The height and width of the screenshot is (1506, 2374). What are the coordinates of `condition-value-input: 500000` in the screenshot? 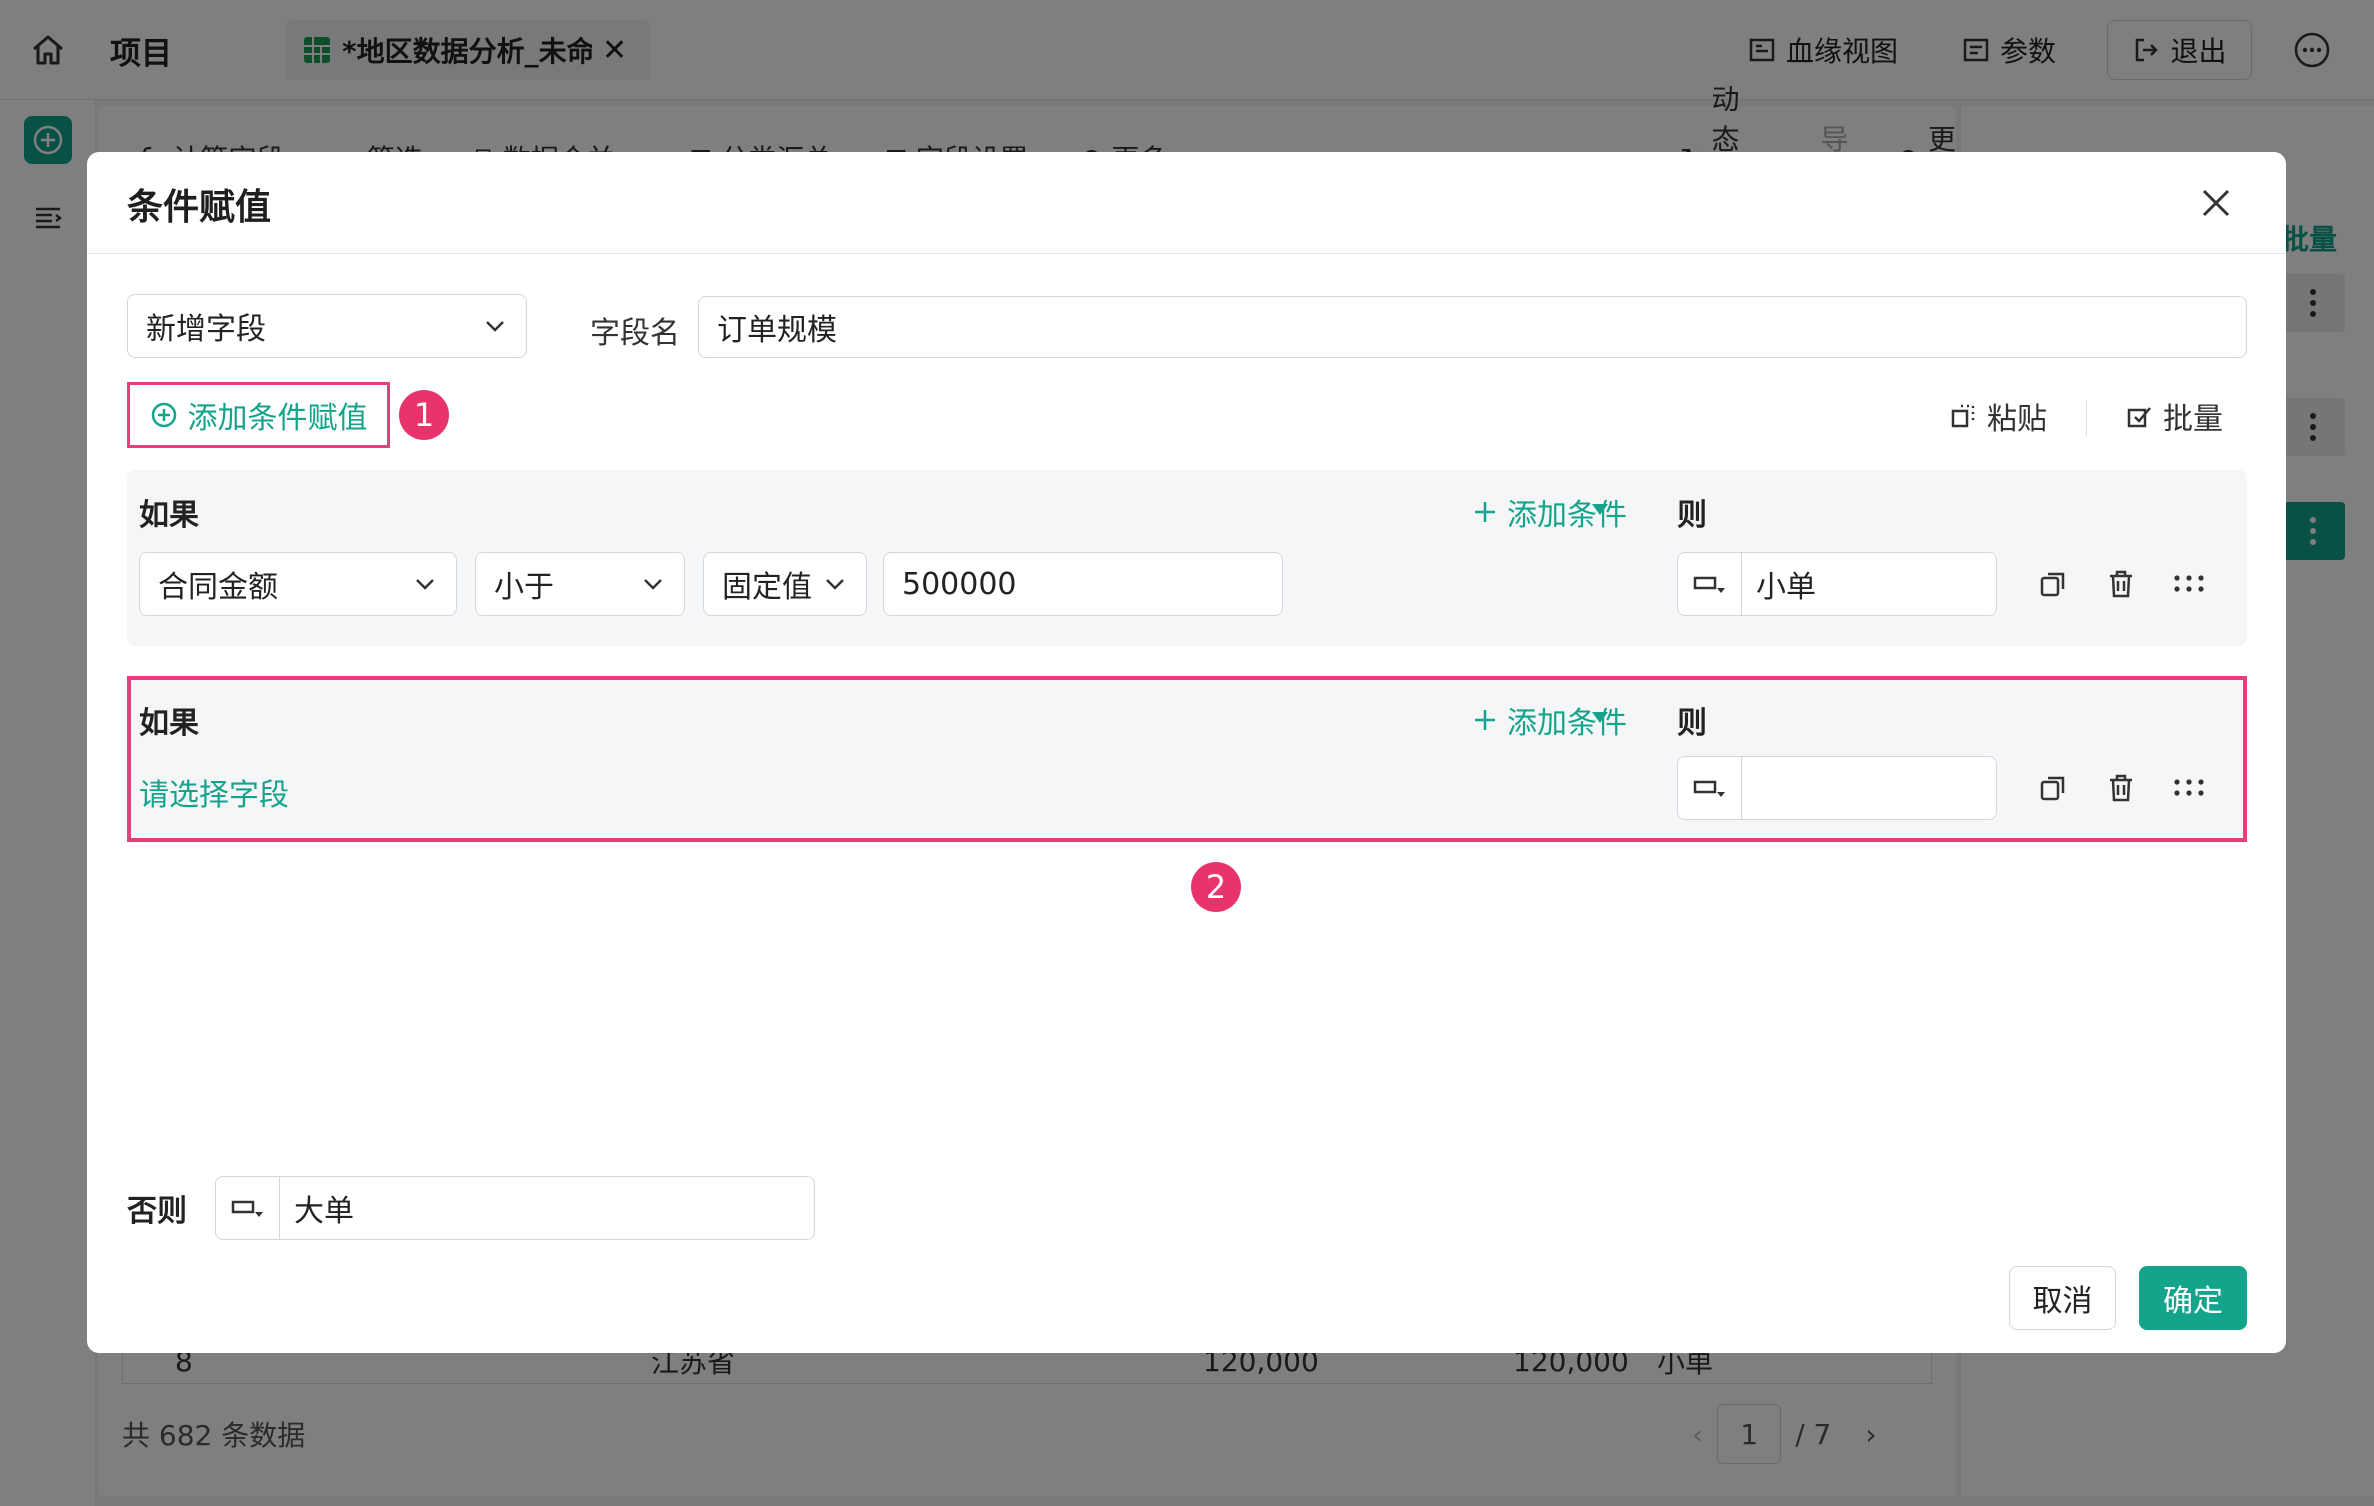 It's located at (1083, 584).